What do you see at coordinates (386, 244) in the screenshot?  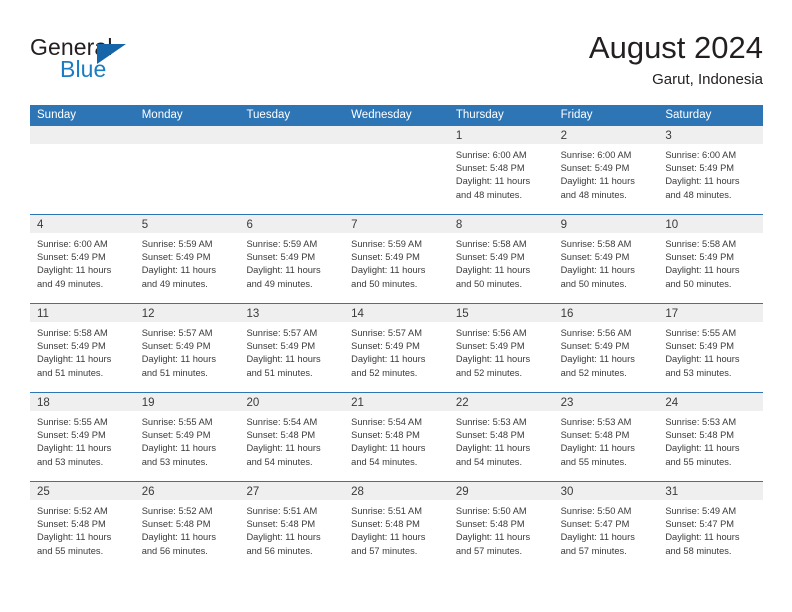 I see `sunrise-text: Sunrise: 5:59 AM` at bounding box center [386, 244].